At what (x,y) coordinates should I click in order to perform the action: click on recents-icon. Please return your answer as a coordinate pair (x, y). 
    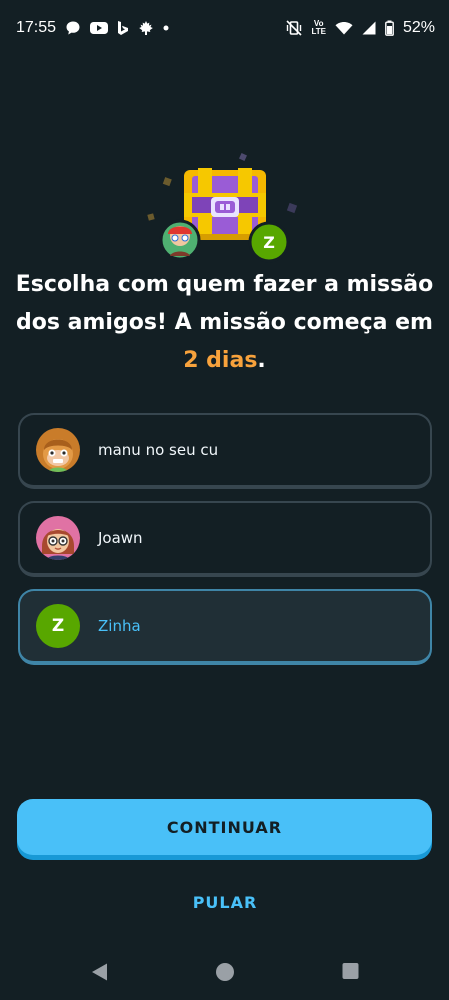
    Looking at the image, I should click on (350, 973).